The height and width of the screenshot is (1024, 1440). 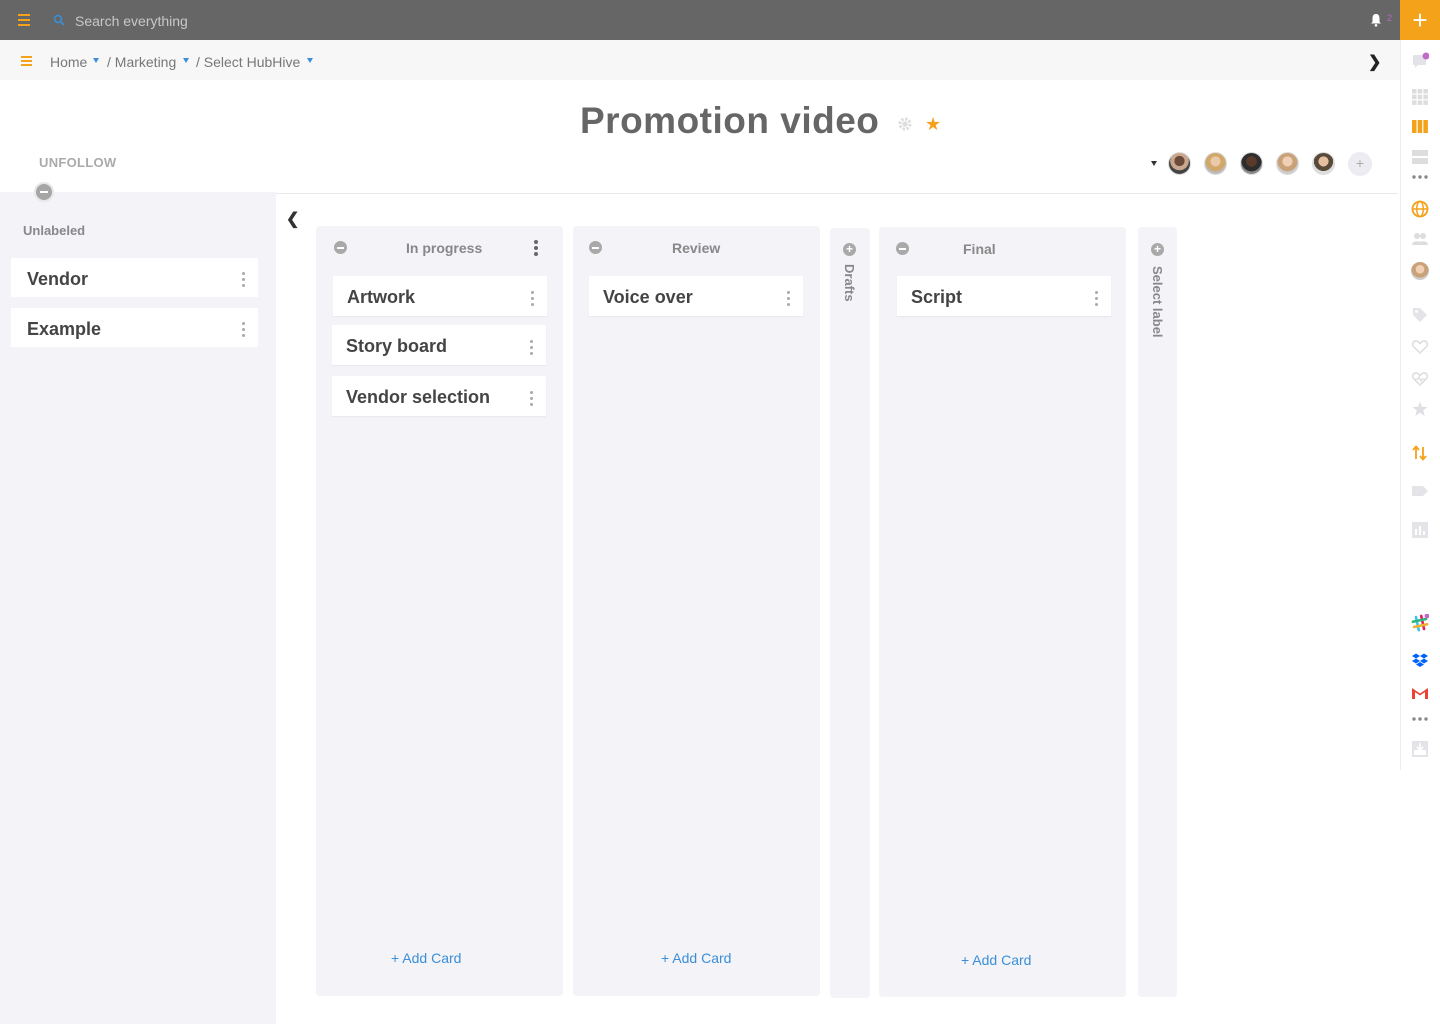 What do you see at coordinates (696, 296) in the screenshot?
I see `card: Voice over` at bounding box center [696, 296].